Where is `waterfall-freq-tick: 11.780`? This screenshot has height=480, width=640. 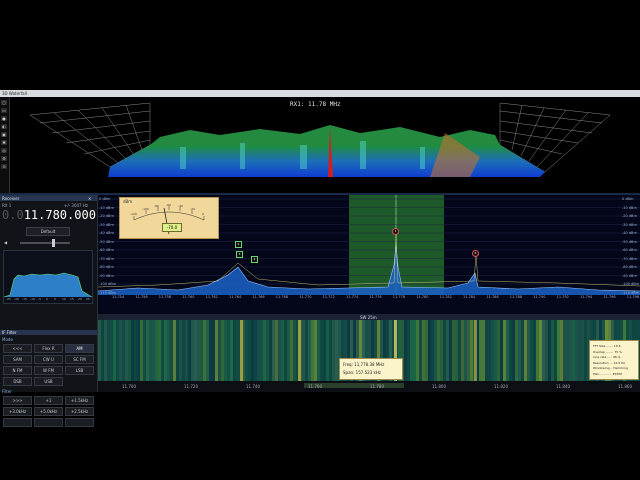
waterfall-freq-tick: 11.780 is located at coordinates (377, 386).